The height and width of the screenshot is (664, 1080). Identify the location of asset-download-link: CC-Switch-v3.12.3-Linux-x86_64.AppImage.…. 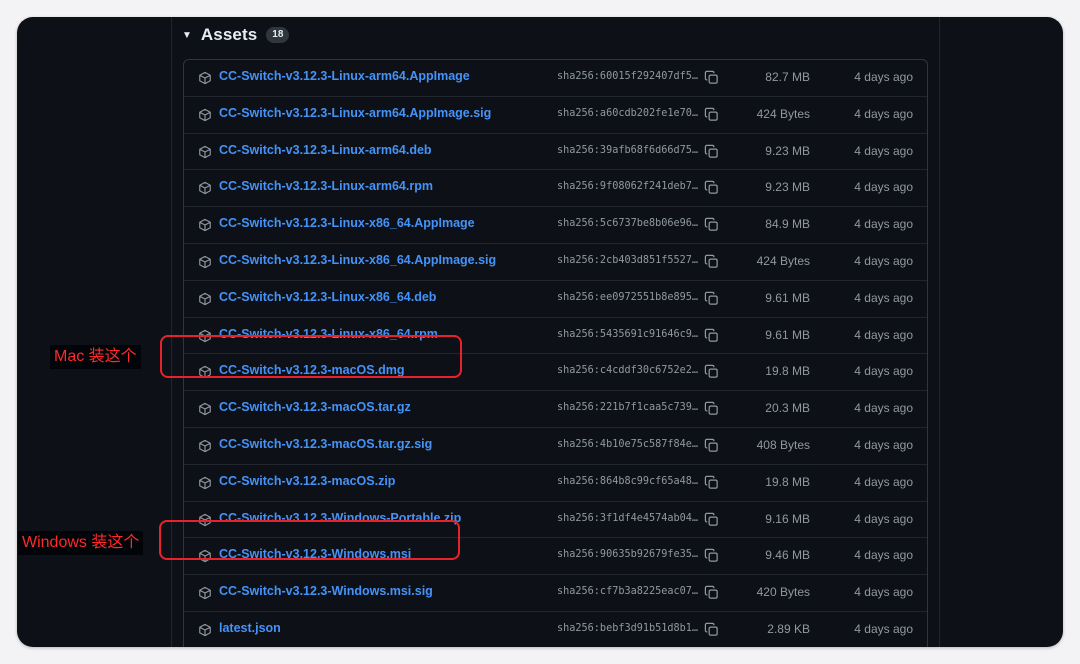
(357, 260).